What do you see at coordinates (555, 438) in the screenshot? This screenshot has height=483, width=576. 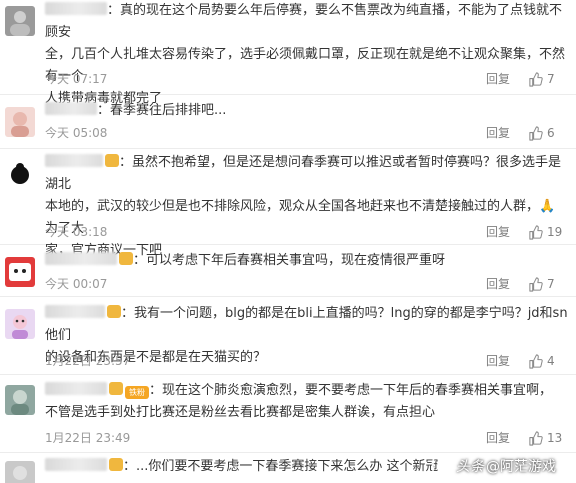 I see `like-count: 13` at bounding box center [555, 438].